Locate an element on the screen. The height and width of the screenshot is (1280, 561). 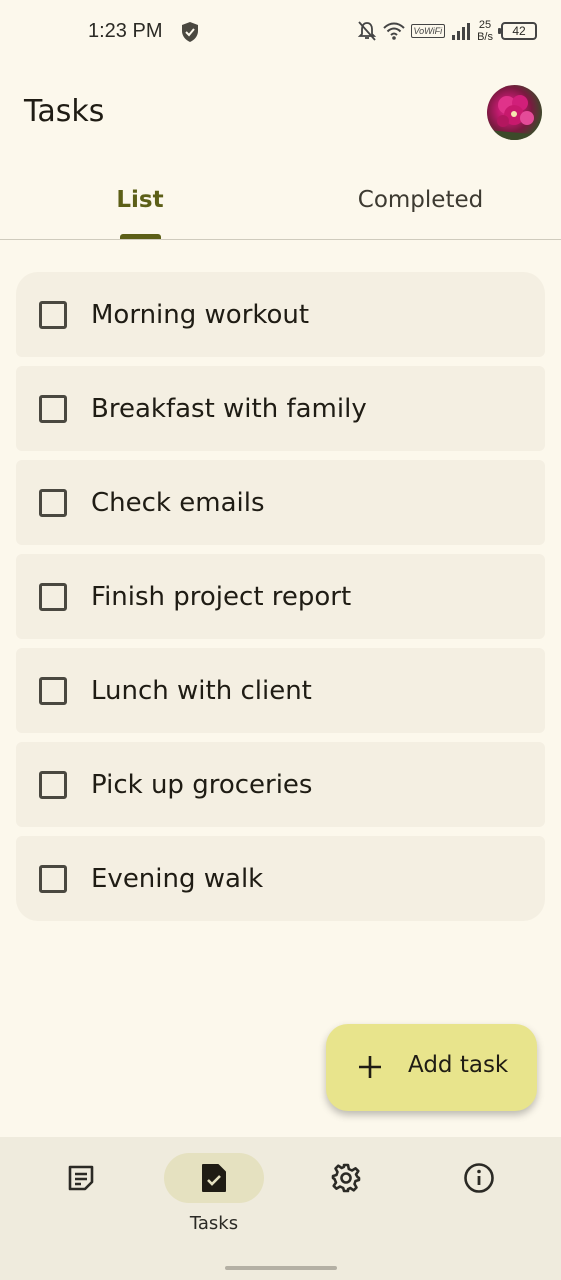
add-task-label: Add task is located at coordinates (458, 1065).